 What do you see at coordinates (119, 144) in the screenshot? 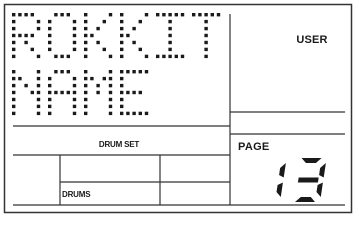
I see `drum-set-label: DRUM SET` at bounding box center [119, 144].